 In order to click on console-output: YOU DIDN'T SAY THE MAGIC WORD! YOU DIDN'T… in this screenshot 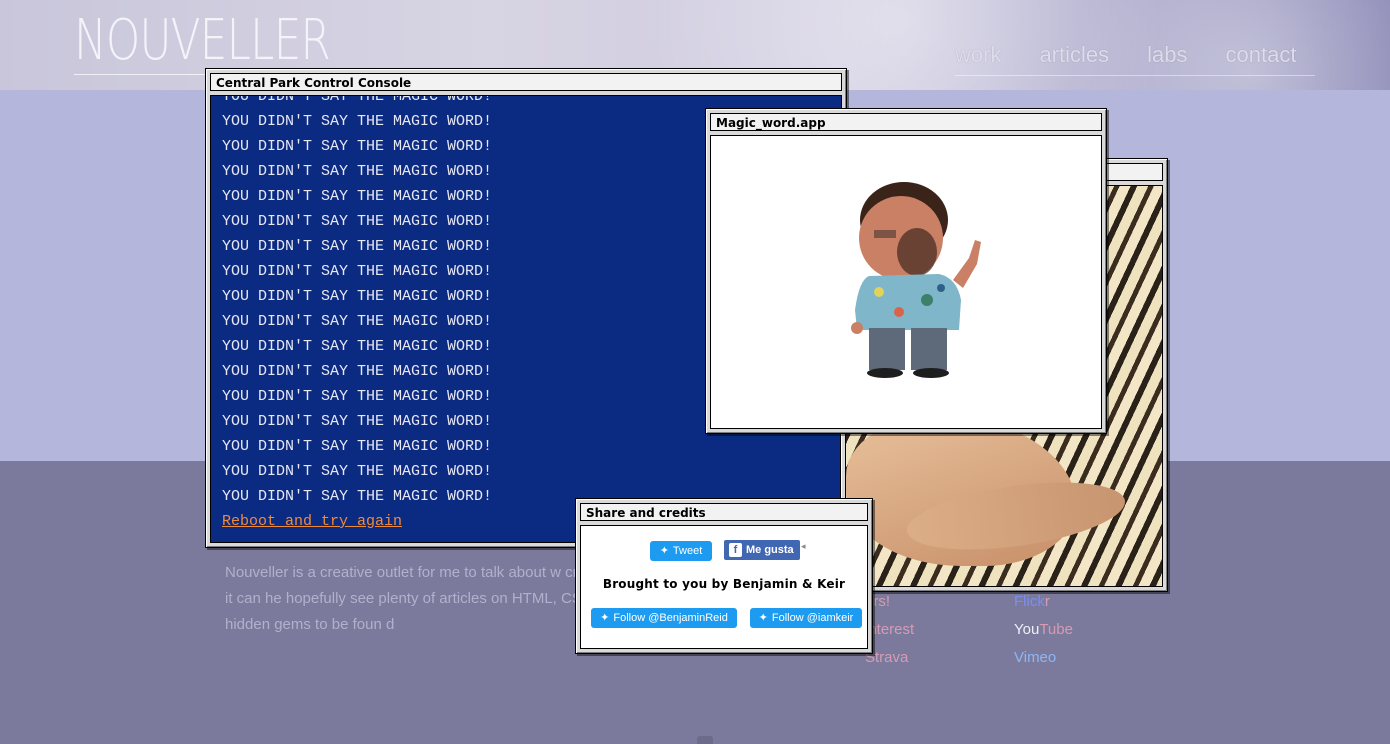, I will do `click(357, 314)`.